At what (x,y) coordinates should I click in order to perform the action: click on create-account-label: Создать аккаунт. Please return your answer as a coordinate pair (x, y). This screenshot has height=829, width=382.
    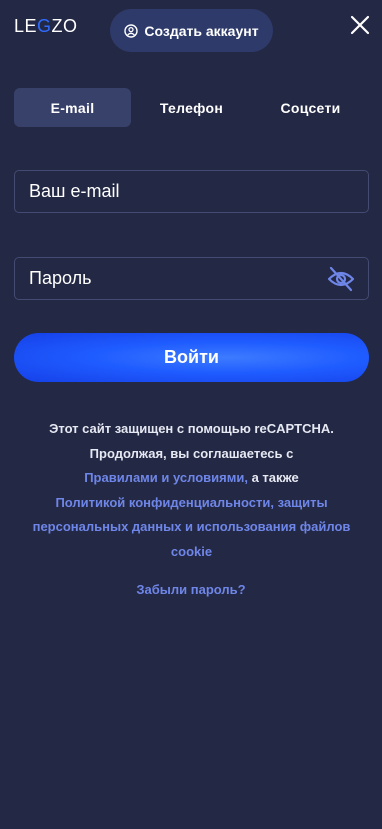
    Looking at the image, I should click on (201, 30).